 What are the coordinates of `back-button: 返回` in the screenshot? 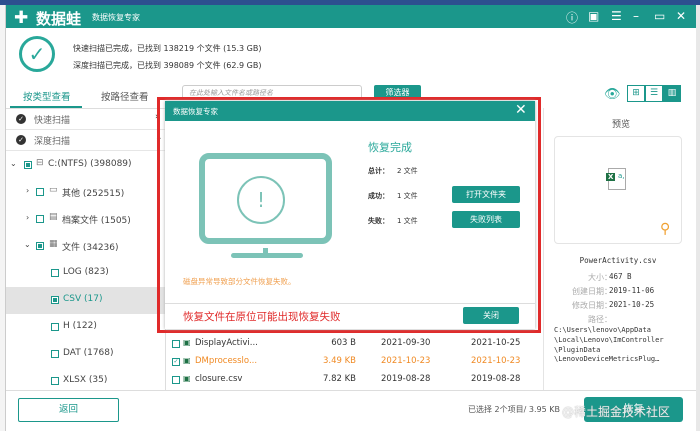 It's located at (68, 410).